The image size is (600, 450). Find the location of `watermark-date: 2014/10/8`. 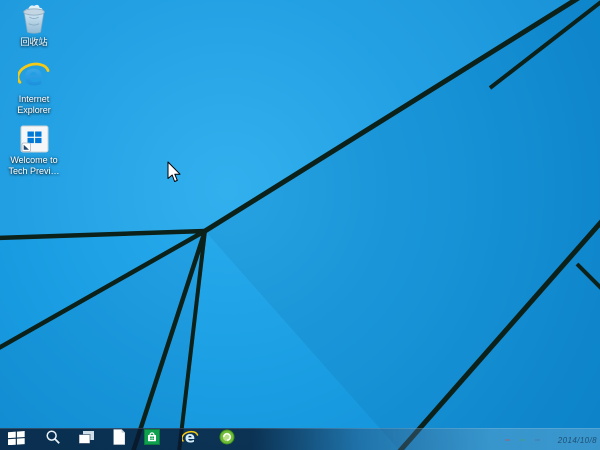

watermark-date: 2014/10/8 is located at coordinates (577, 440).